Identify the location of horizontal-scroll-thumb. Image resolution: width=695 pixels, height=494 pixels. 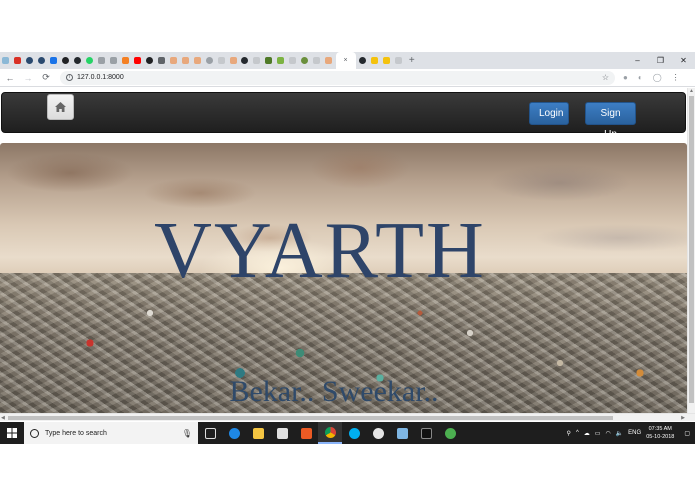
(310, 418).